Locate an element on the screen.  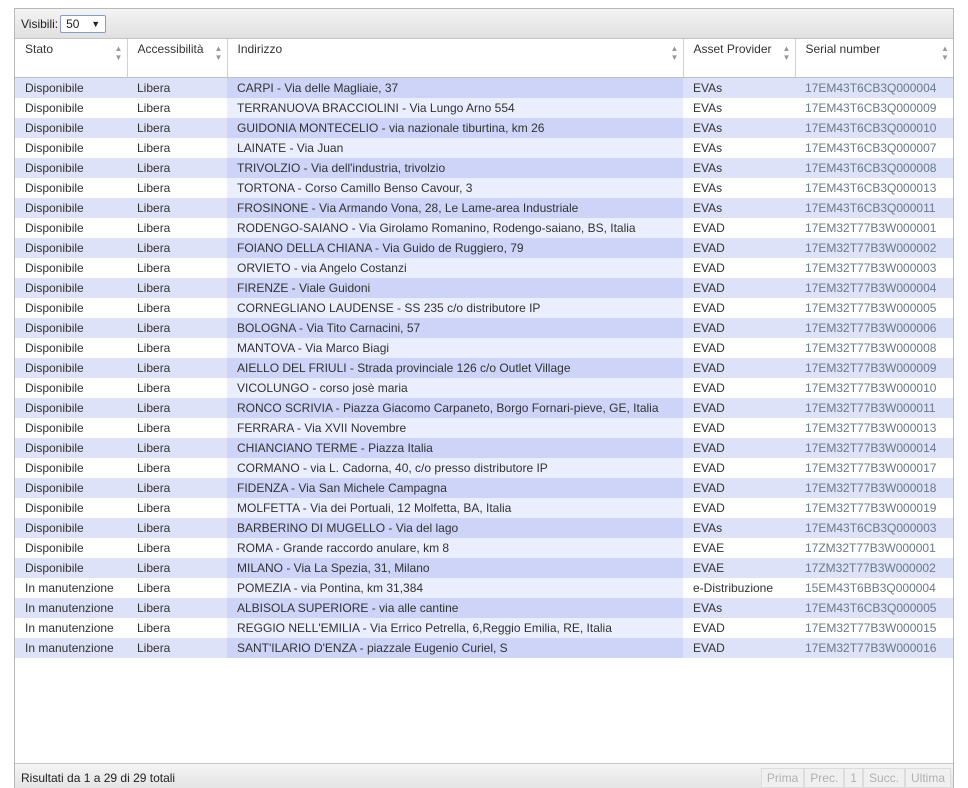
cell-serial: 17EM43T6CB3Q000005 is located at coordinates (874, 607).